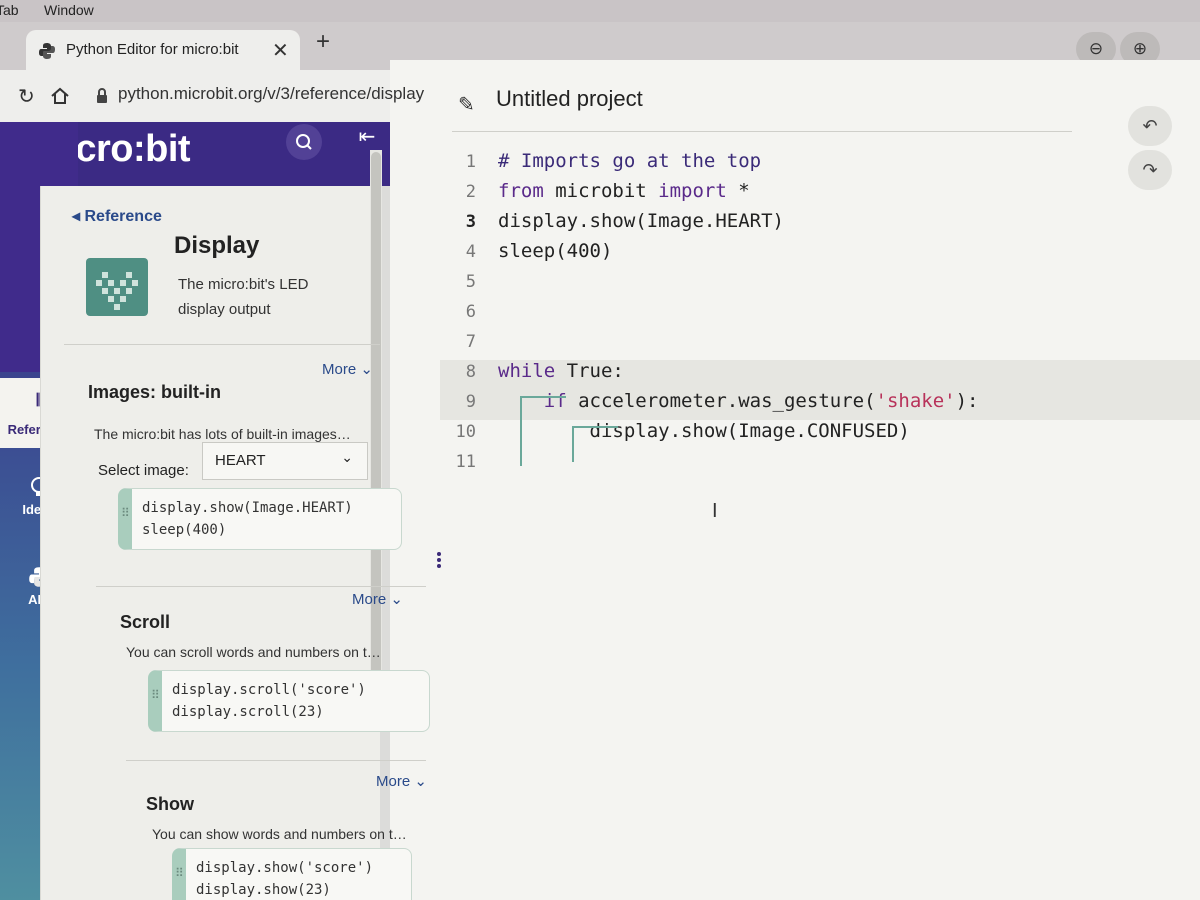  Describe the element at coordinates (569, 99) in the screenshot. I see `project-name: Untitled project` at that location.